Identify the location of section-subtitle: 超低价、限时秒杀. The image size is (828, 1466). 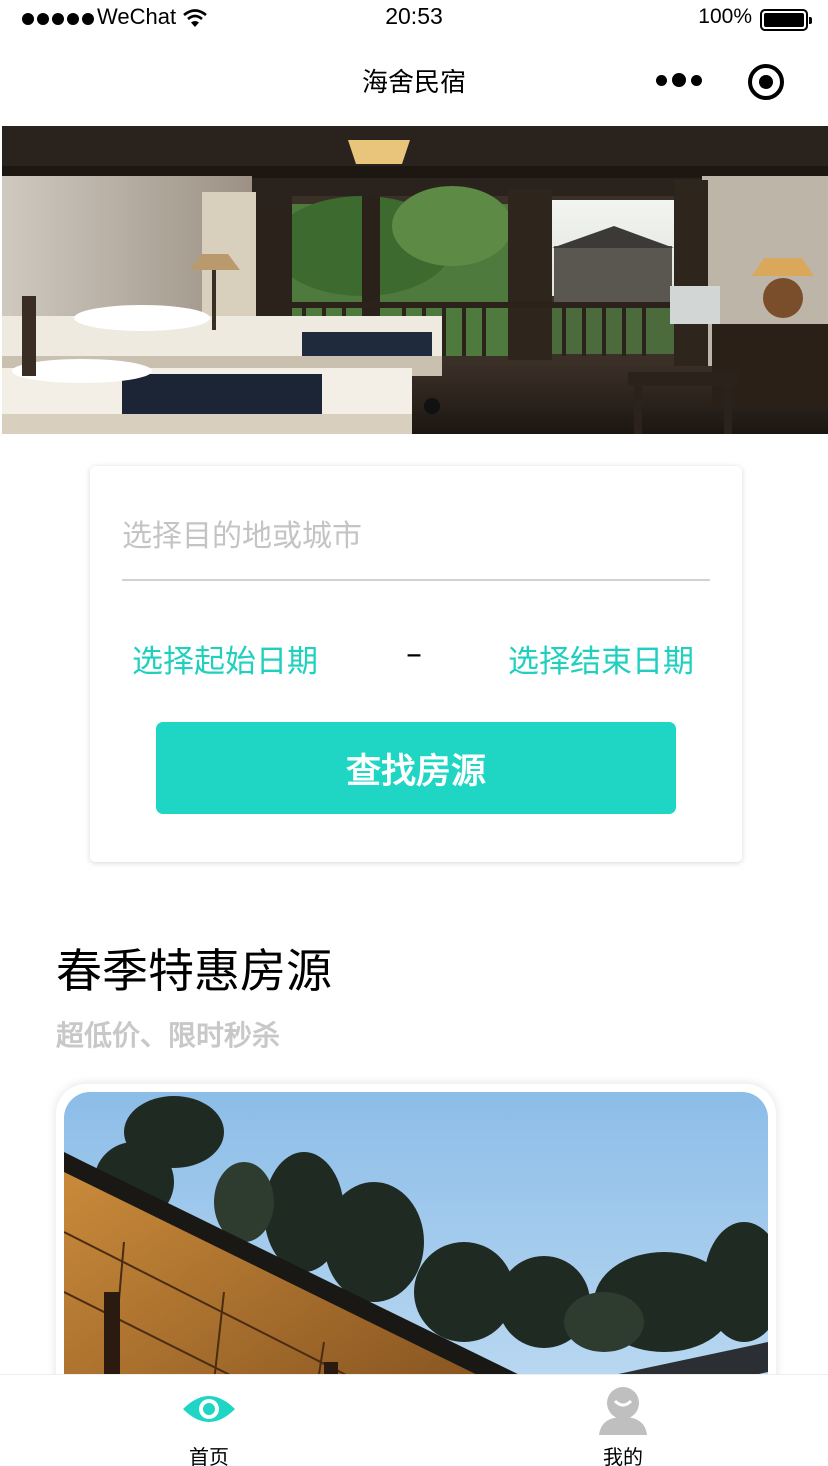
(168, 1035).